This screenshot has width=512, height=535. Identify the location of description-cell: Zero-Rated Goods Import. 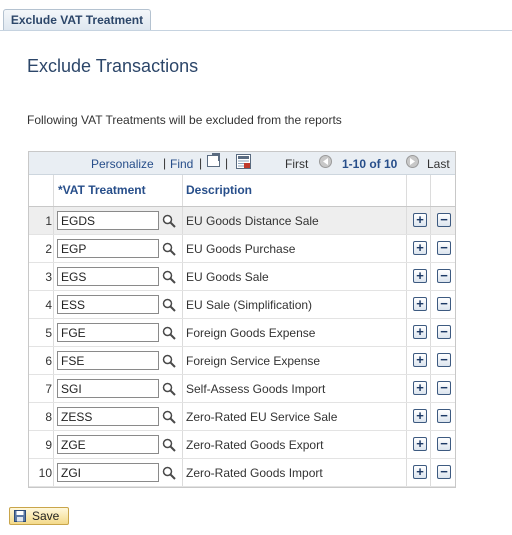
(254, 473).